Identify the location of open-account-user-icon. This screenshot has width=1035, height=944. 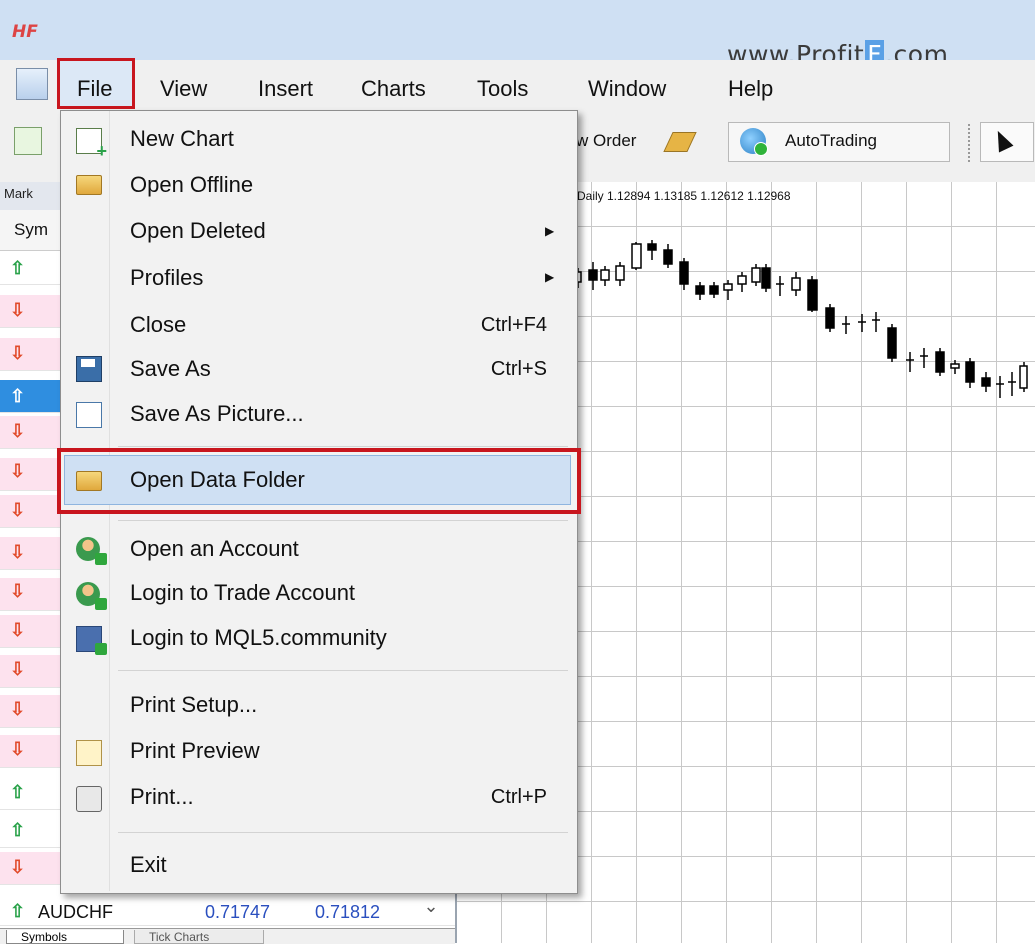
(91, 551).